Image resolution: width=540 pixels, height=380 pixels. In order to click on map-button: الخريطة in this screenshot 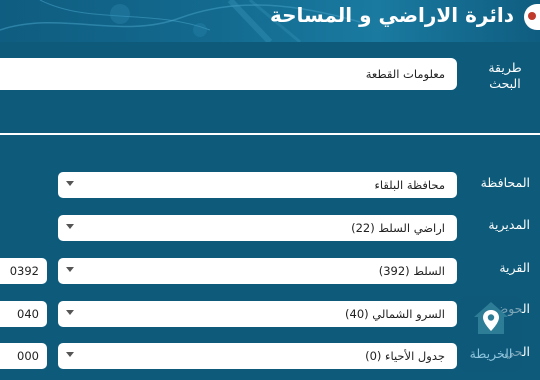, I will do `click(491, 334)`.